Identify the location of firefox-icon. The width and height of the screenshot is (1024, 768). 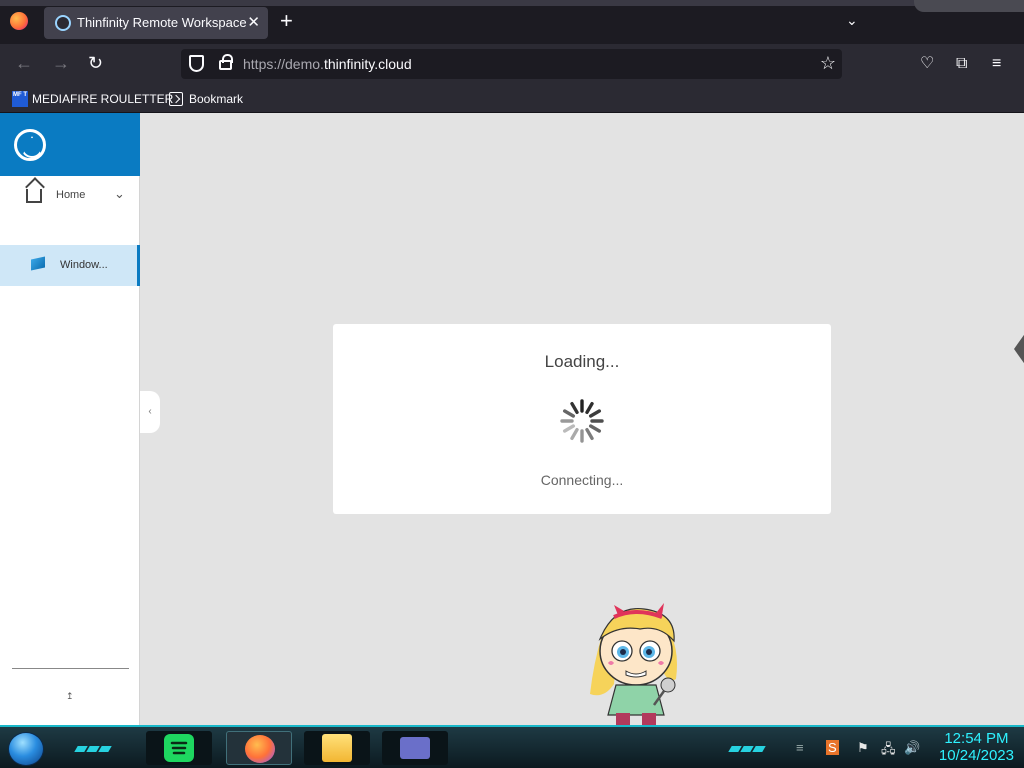
(260, 749).